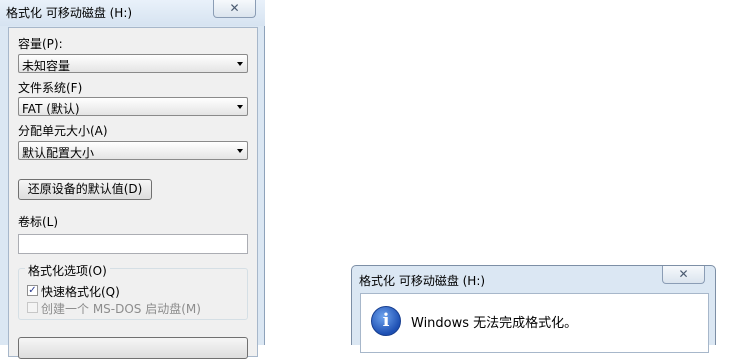 This screenshot has height=359, width=742. Describe the element at coordinates (133, 106) in the screenshot. I see `filesystem-select: FAT (默认)` at that location.